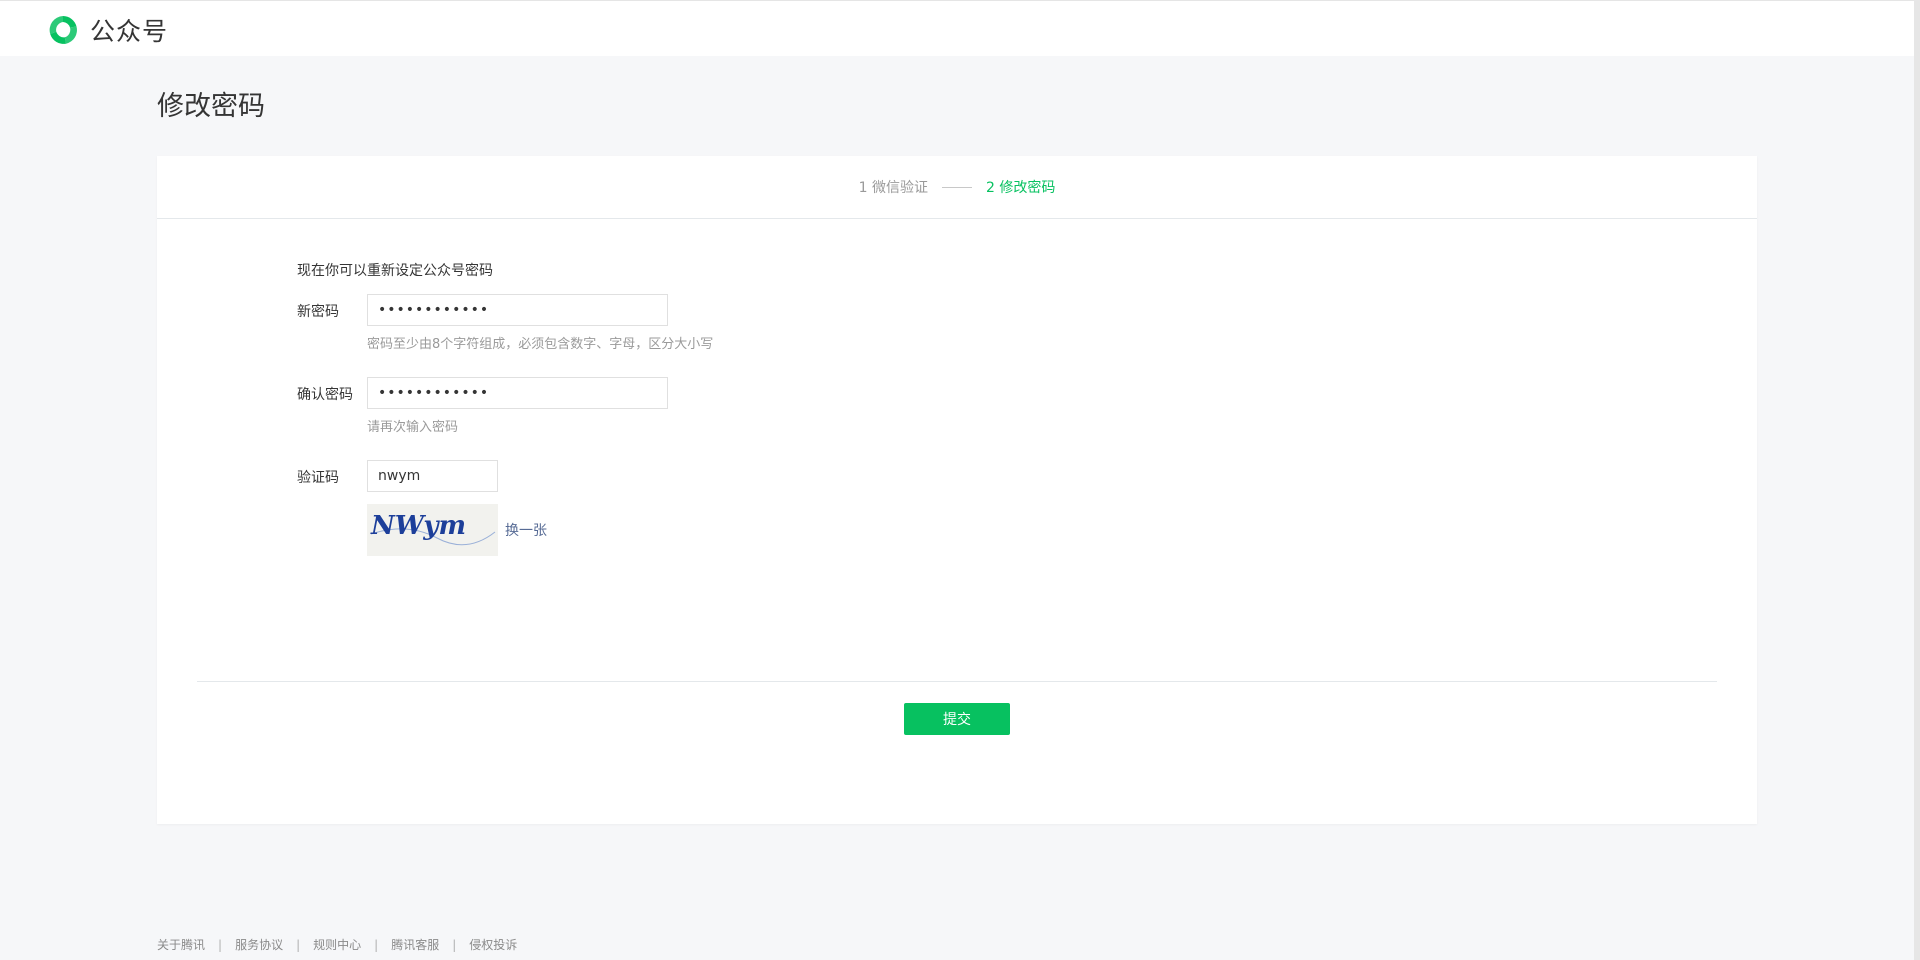 The image size is (1920, 960). Describe the element at coordinates (1021, 188) in the screenshot. I see `step-change-password: 2 修改密码` at that location.